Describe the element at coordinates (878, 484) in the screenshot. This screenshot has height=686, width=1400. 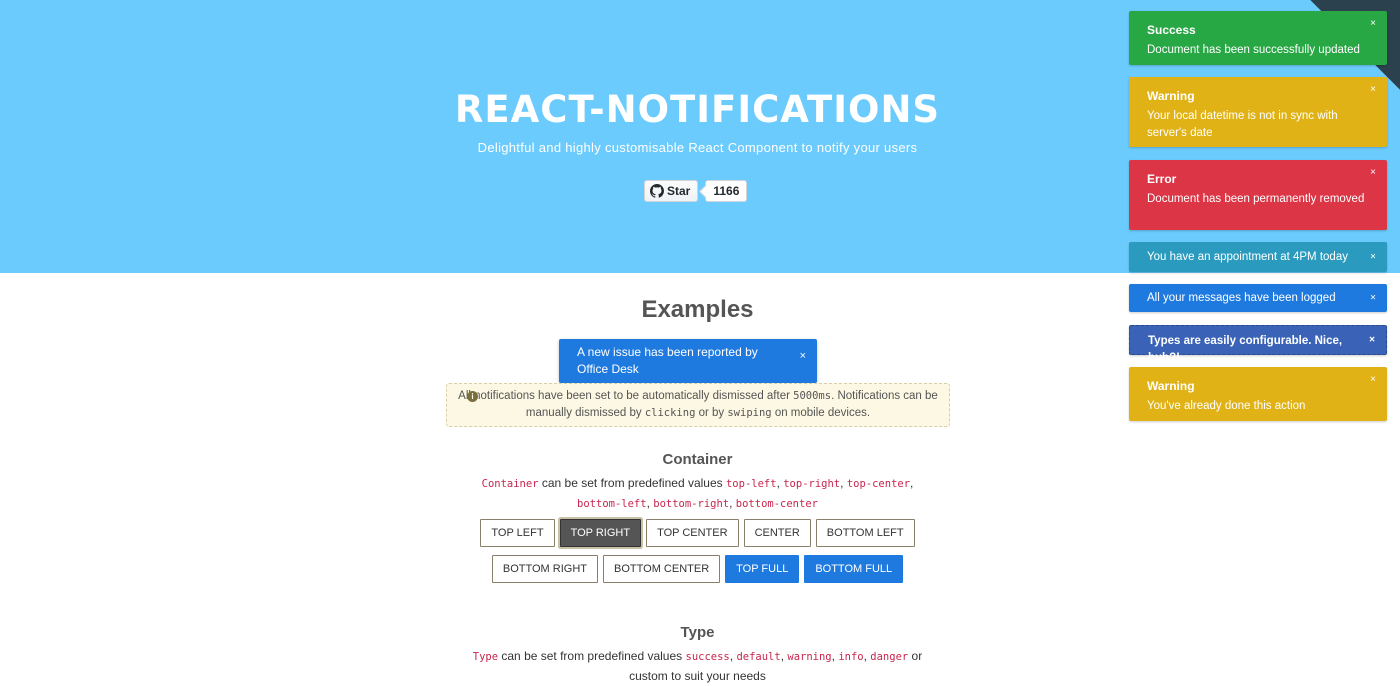
I see `value-code: top-center` at that location.